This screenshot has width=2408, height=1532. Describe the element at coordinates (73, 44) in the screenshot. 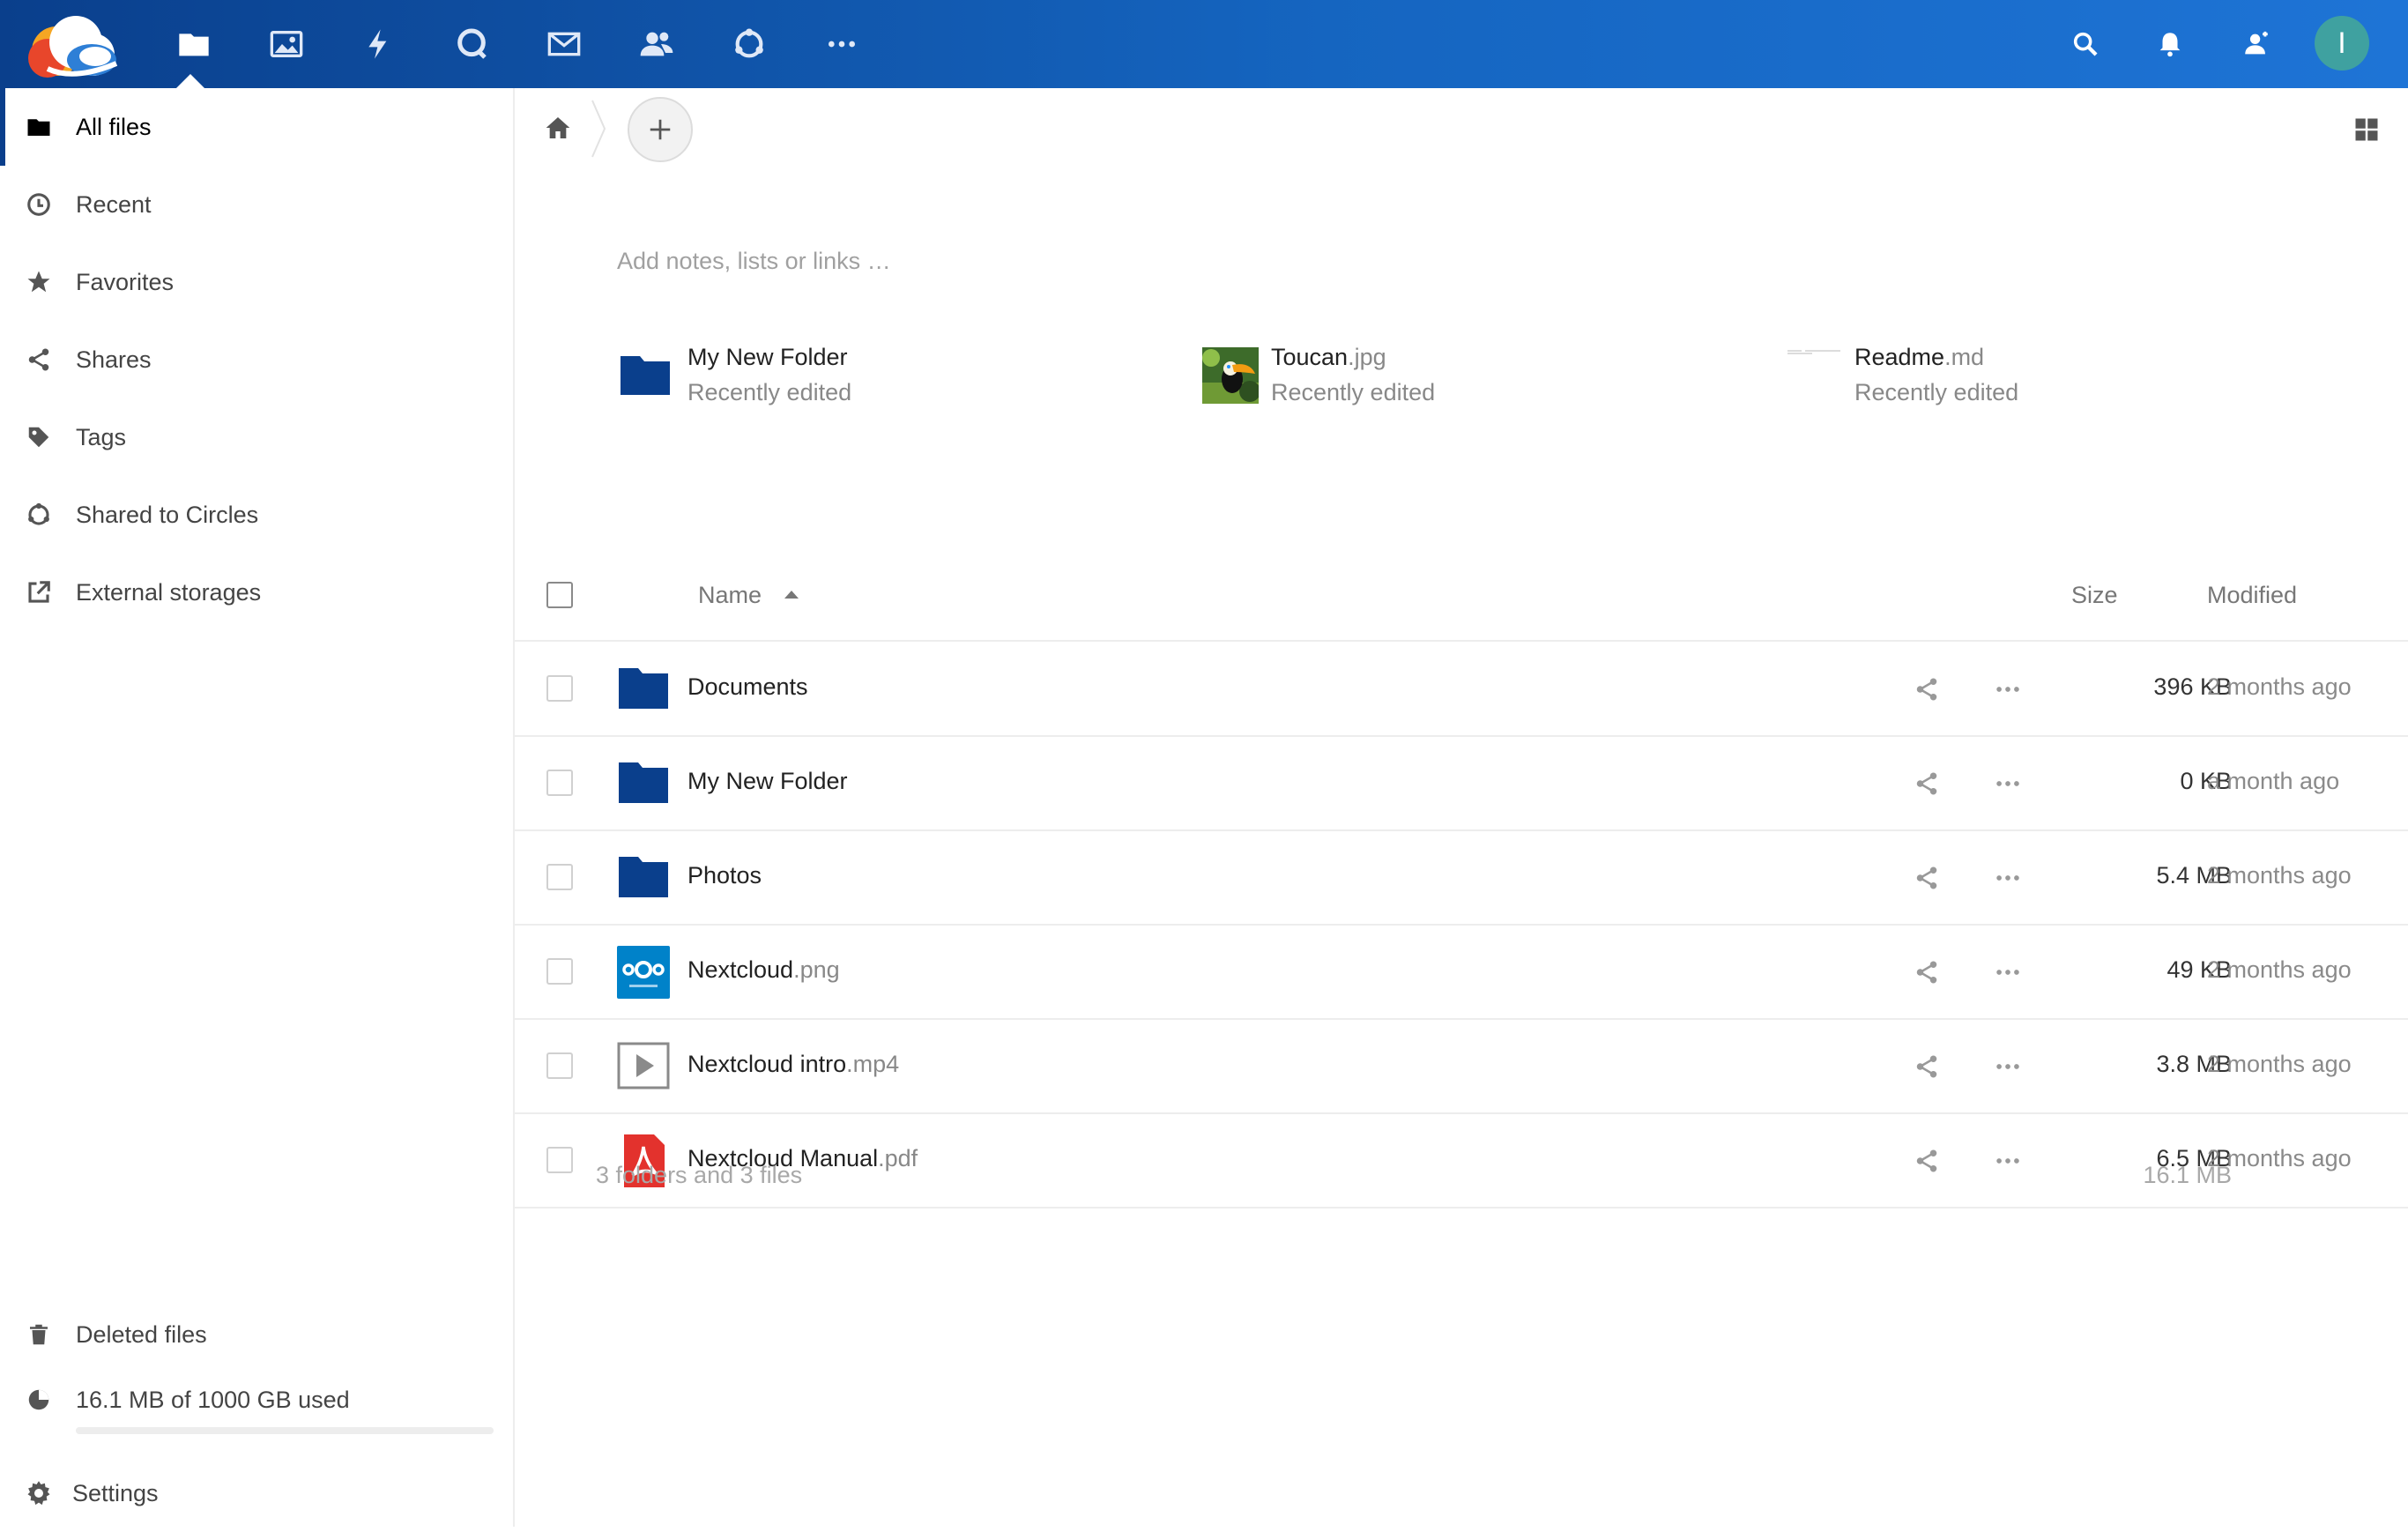

I see `nextcloud-logo` at that location.